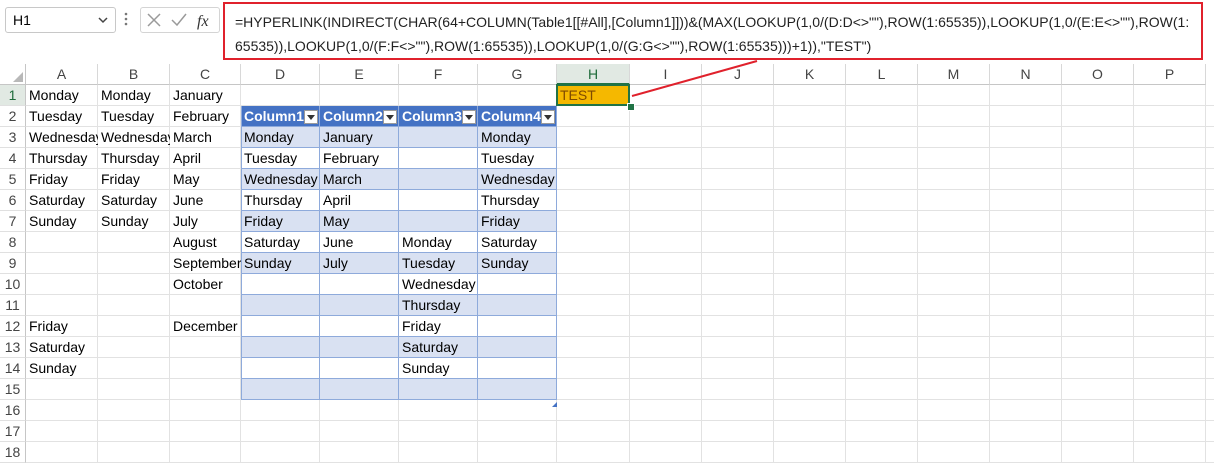  Describe the element at coordinates (205, 326) in the screenshot. I see `cell-c12: December` at that location.